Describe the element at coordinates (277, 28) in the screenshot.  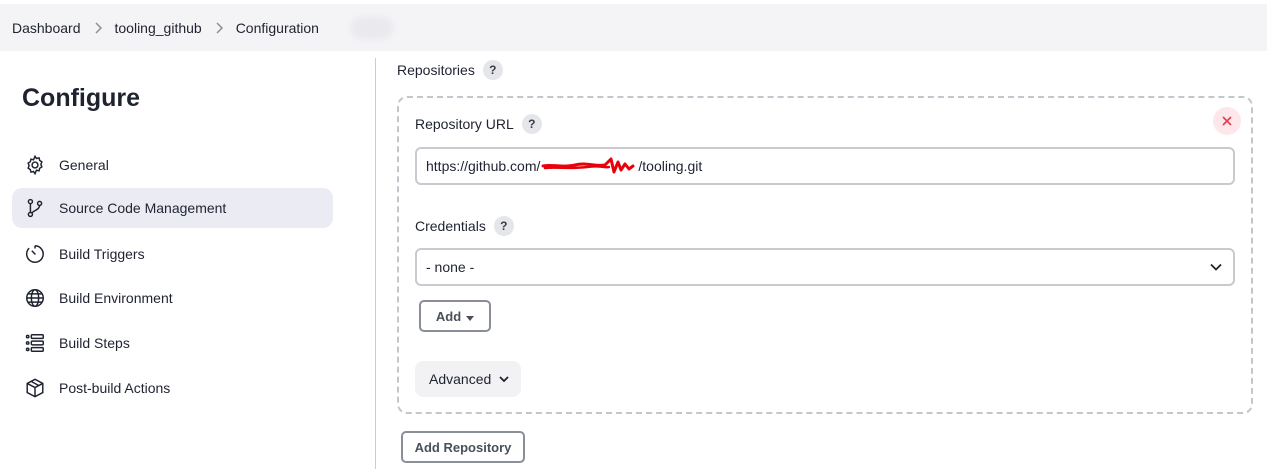
I see `breadcrumb-configuration: Configuration` at that location.